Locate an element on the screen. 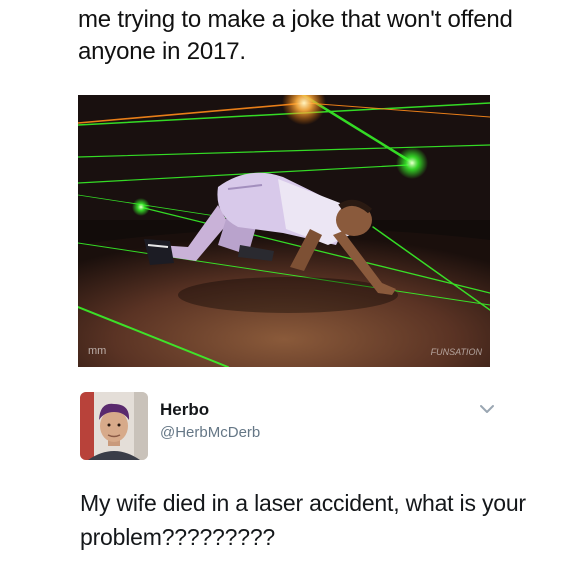 Image resolution: width=568 pixels, height=568 pixels. photo-watermark: FUNSATION is located at coordinates (456, 352).